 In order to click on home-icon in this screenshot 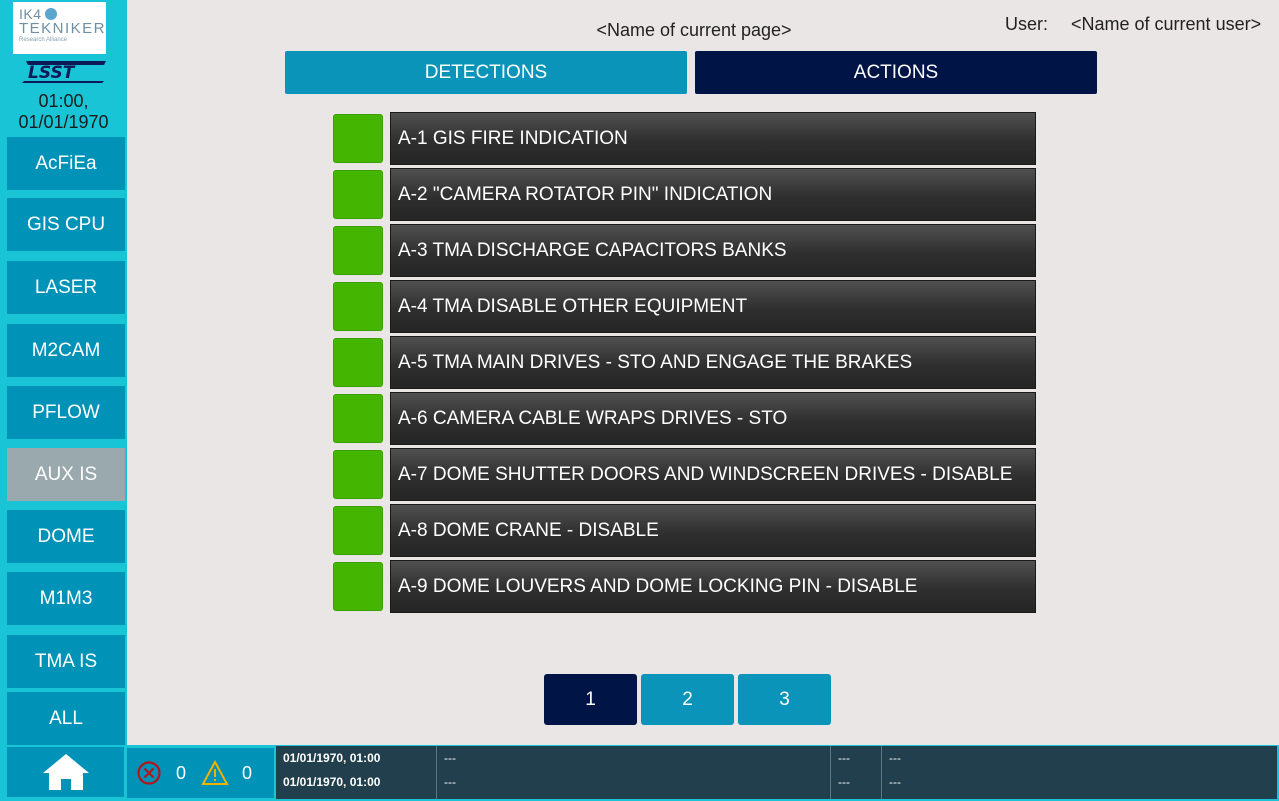, I will do `click(65, 772)`.